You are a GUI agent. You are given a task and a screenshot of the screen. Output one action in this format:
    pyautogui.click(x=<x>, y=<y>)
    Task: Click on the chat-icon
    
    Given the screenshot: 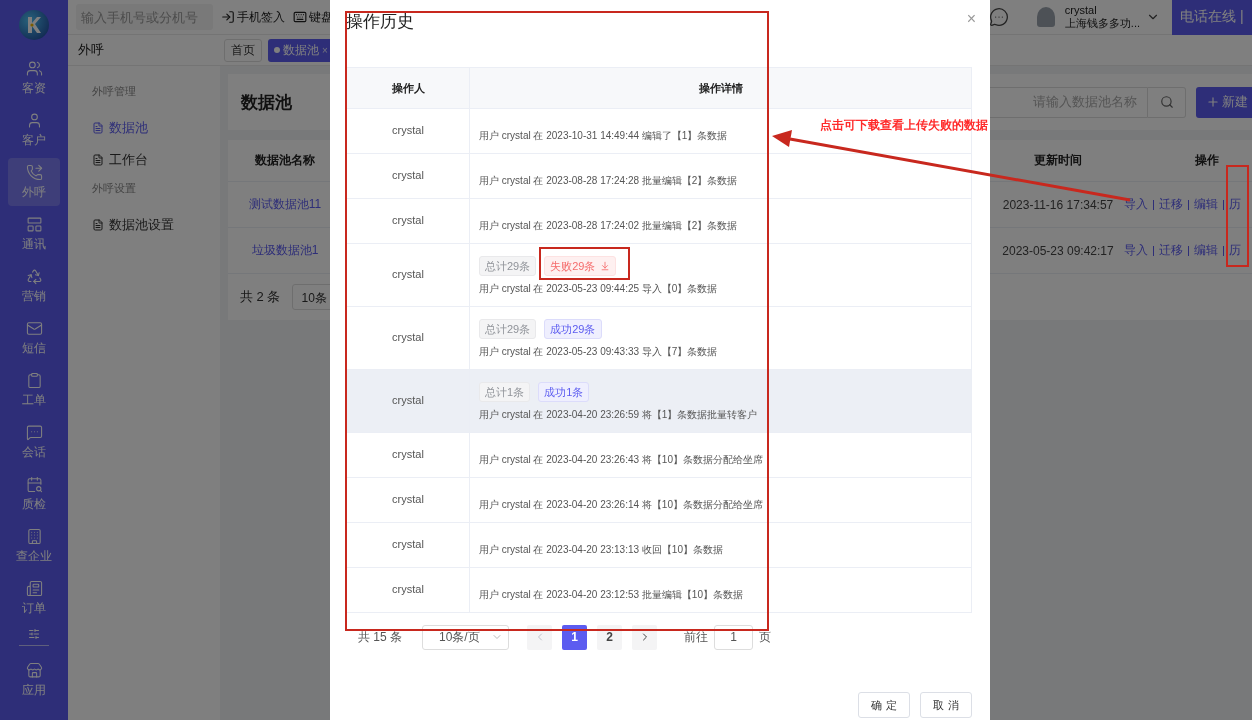 What is the action you would take?
    pyautogui.click(x=998, y=17)
    